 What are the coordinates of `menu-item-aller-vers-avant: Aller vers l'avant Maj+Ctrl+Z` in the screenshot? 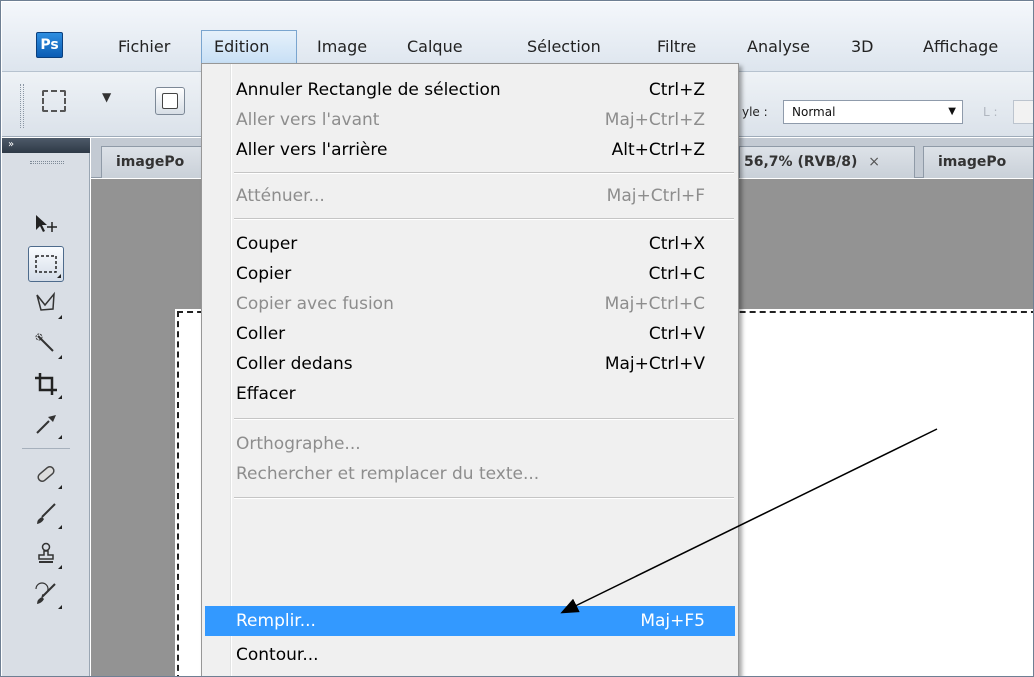 It's located at (470, 120).